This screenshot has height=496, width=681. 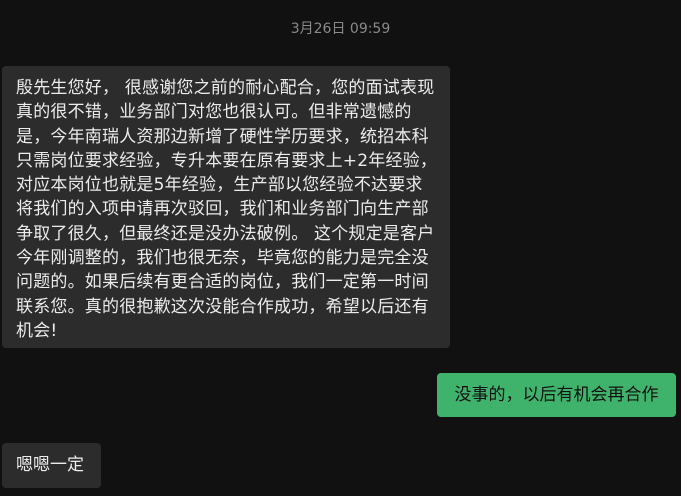 I want to click on incoming-message-bubble: 嗯嗯一定, so click(x=51, y=465).